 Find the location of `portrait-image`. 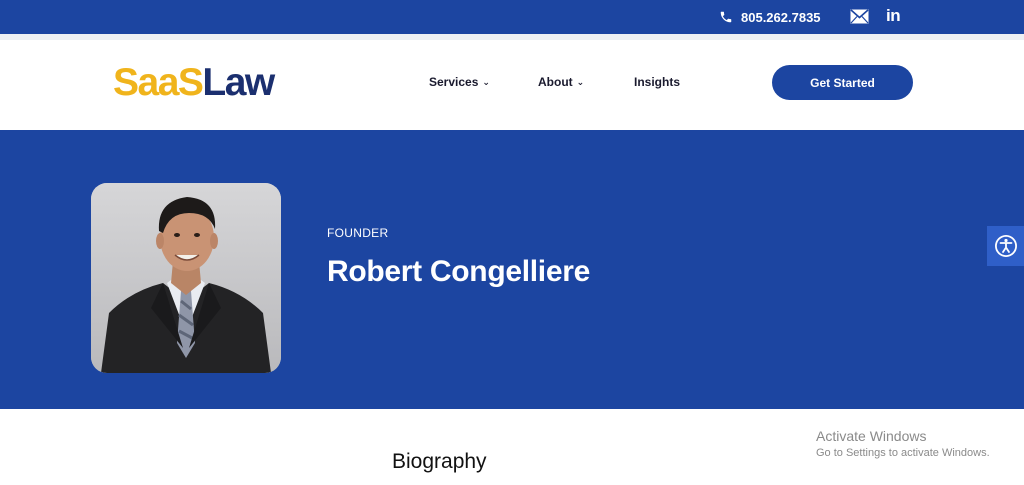

portrait-image is located at coordinates (186, 278).